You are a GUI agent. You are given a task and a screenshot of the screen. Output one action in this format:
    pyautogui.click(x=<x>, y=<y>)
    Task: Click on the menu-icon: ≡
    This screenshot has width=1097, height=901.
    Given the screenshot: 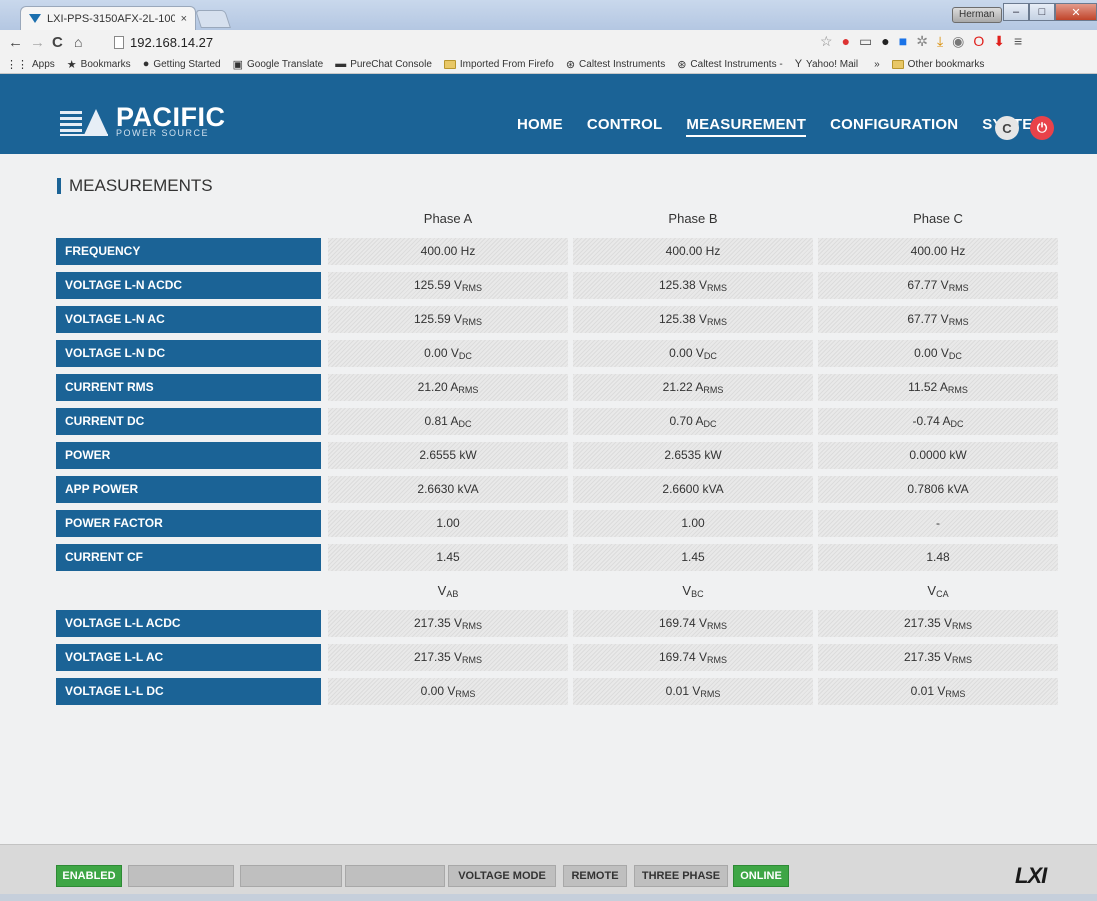 What is the action you would take?
    pyautogui.click(x=1018, y=41)
    